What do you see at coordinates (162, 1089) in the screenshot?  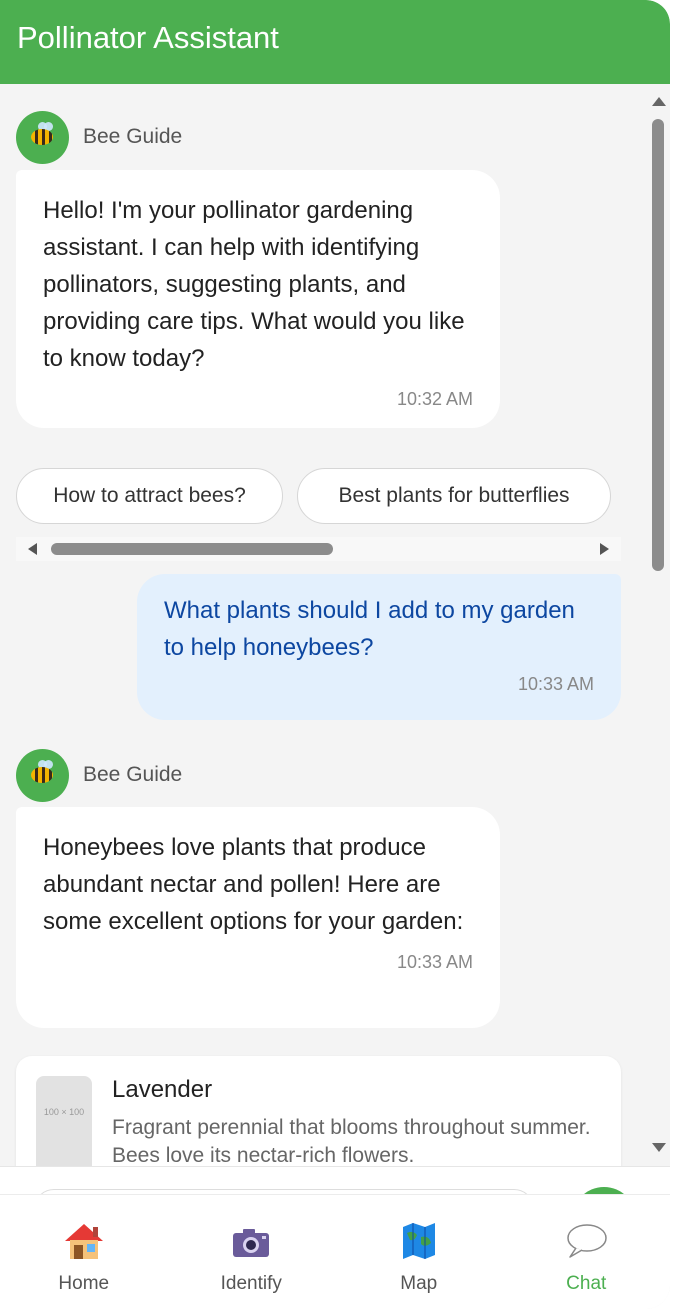 I see `plant-name: Lavender` at bounding box center [162, 1089].